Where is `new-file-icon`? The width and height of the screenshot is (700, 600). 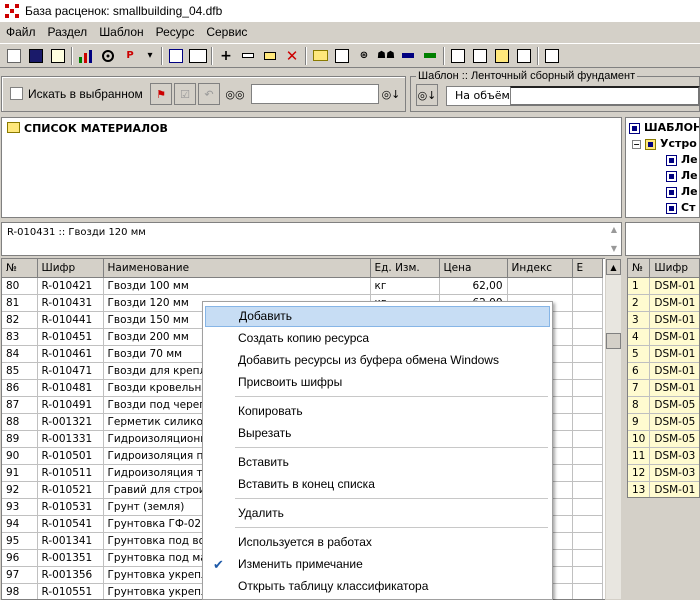 new-file-icon is located at coordinates (14, 56).